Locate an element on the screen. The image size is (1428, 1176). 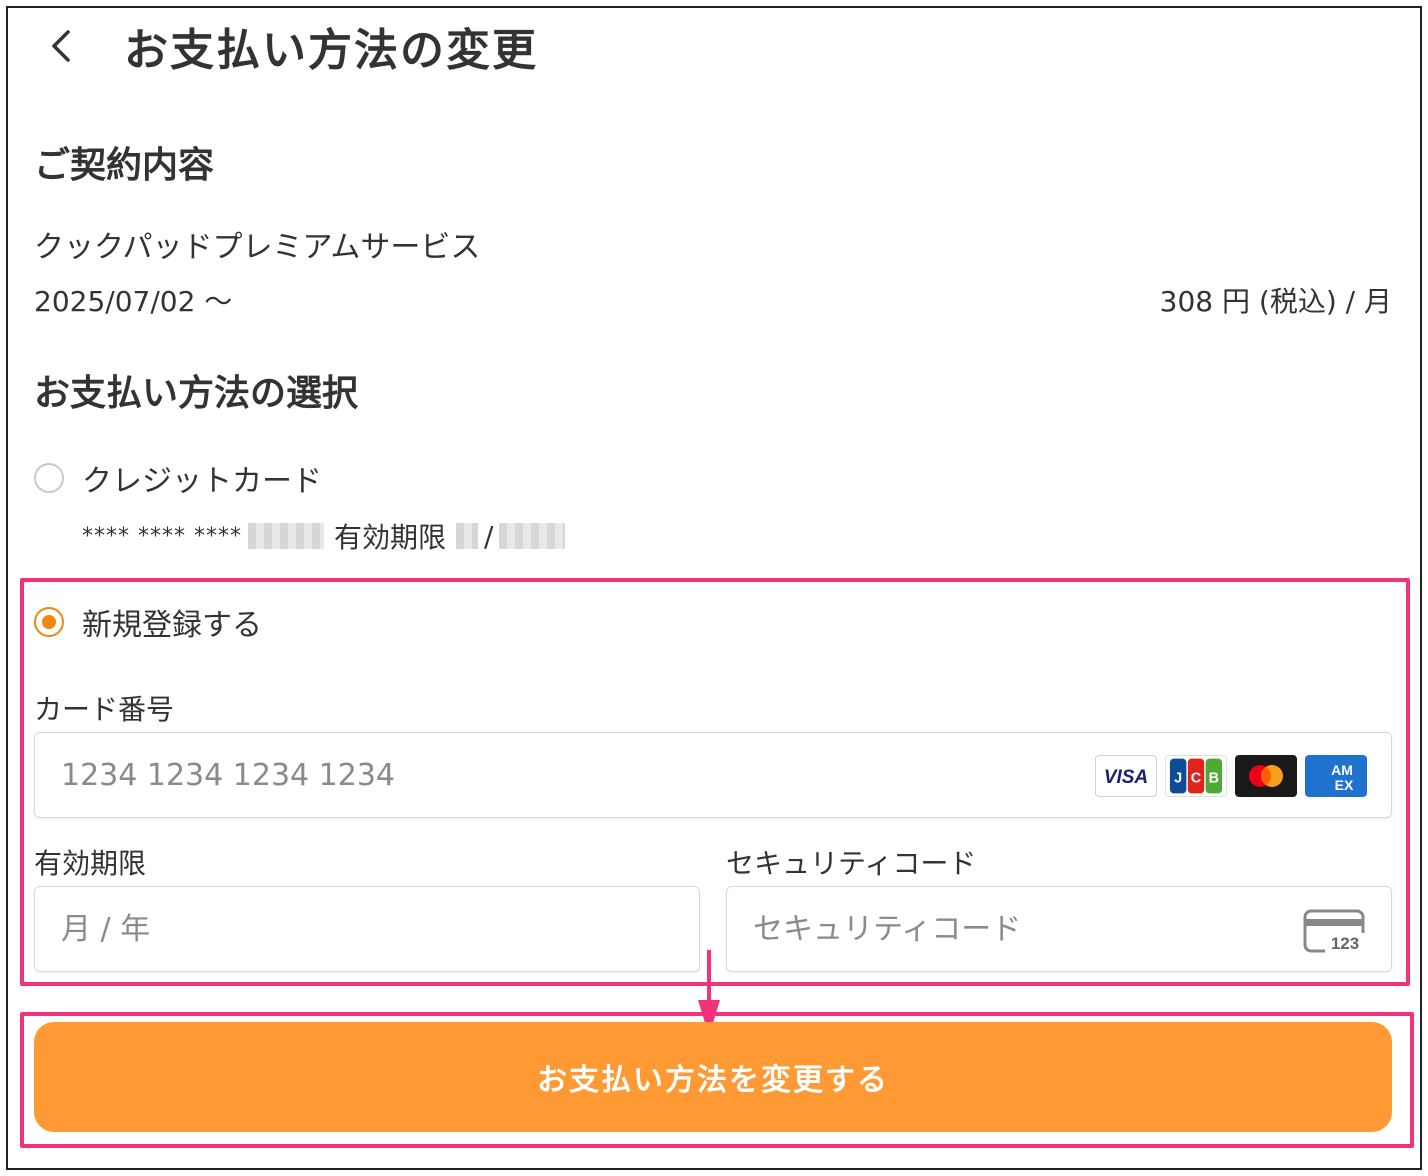
header: お支払い方法の変更 is located at coordinates (289, 46).